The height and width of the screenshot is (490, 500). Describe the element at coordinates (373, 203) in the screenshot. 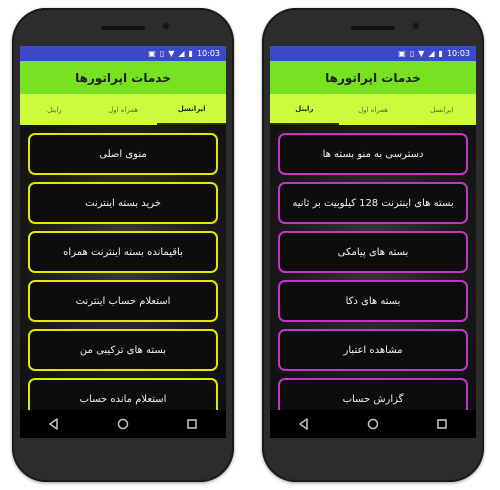

I see `internet-128kbps-packages-button: بسته های اینترنت 128 کیلوبیت بر ثانیه` at that location.